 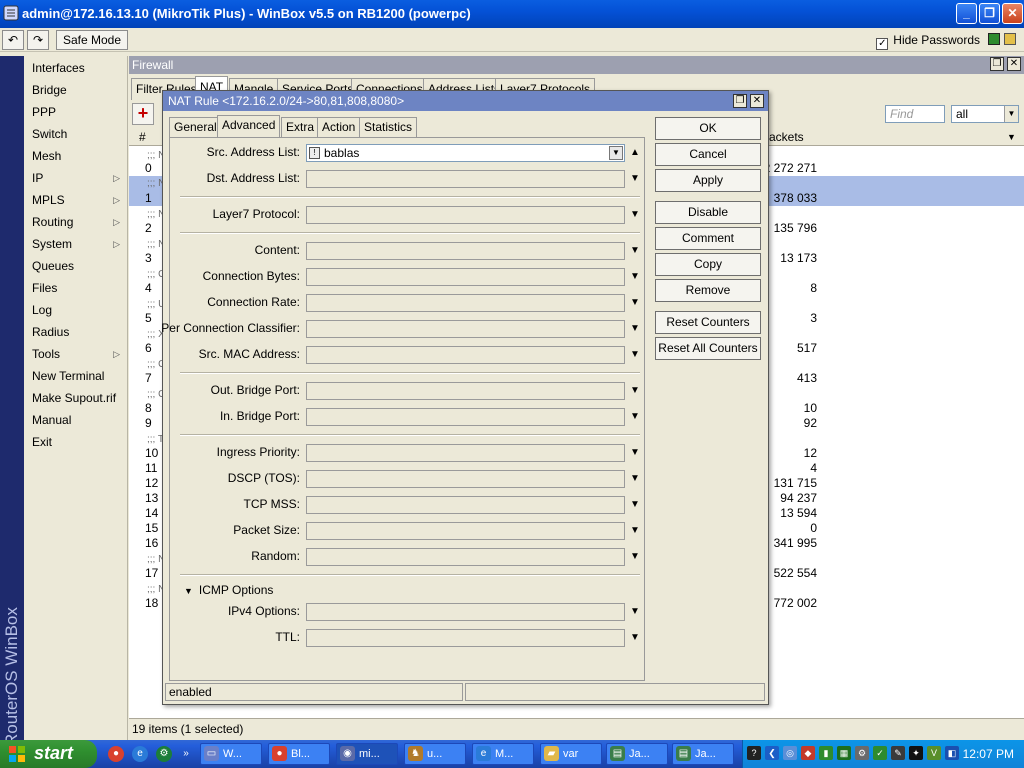 What do you see at coordinates (13, 40) in the screenshot?
I see `undo-button: ↶` at bounding box center [13, 40].